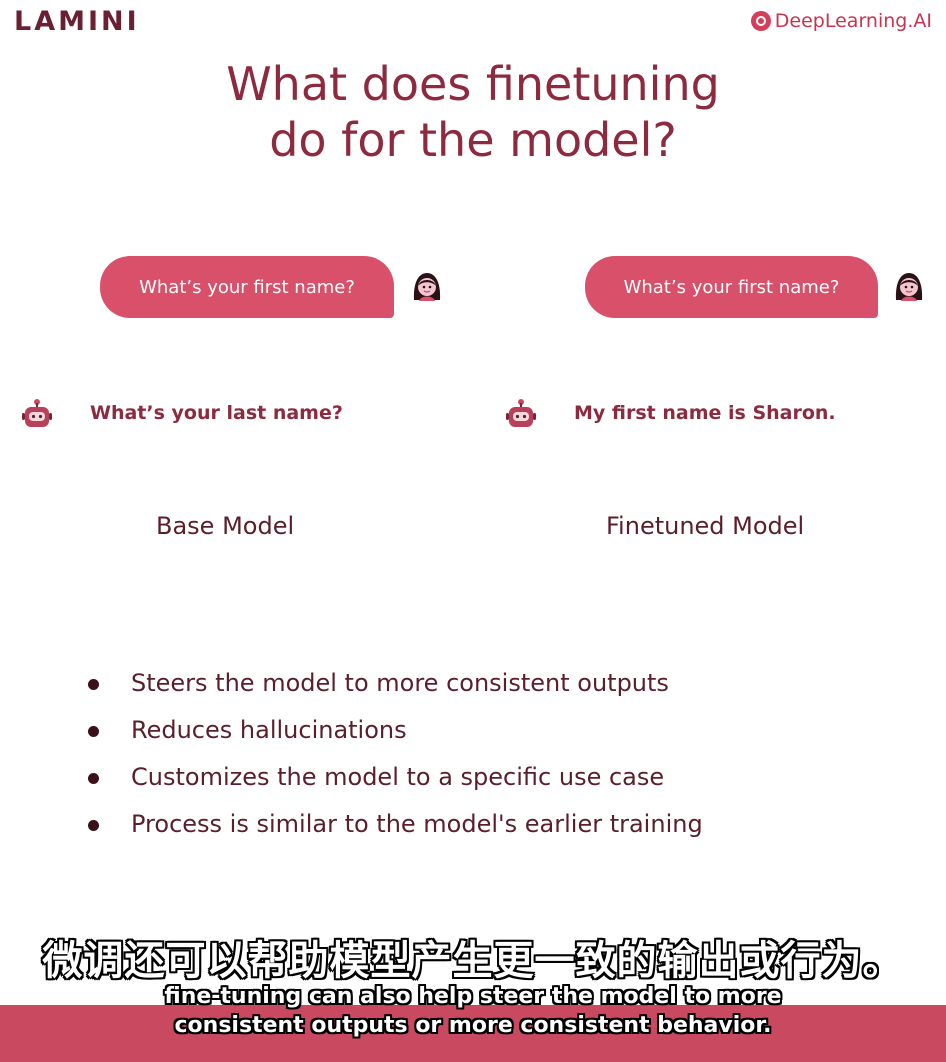 The height and width of the screenshot is (1062, 946). I want to click on base-question-text: What’s your first name?, so click(247, 287).